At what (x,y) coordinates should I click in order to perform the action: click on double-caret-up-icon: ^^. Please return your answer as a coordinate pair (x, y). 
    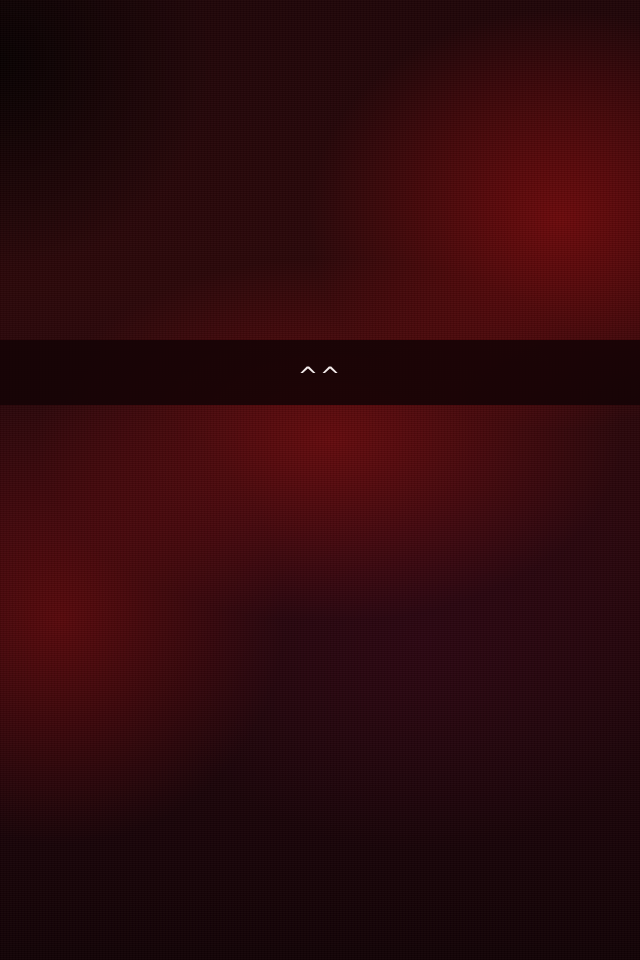
    Looking at the image, I should click on (320, 375).